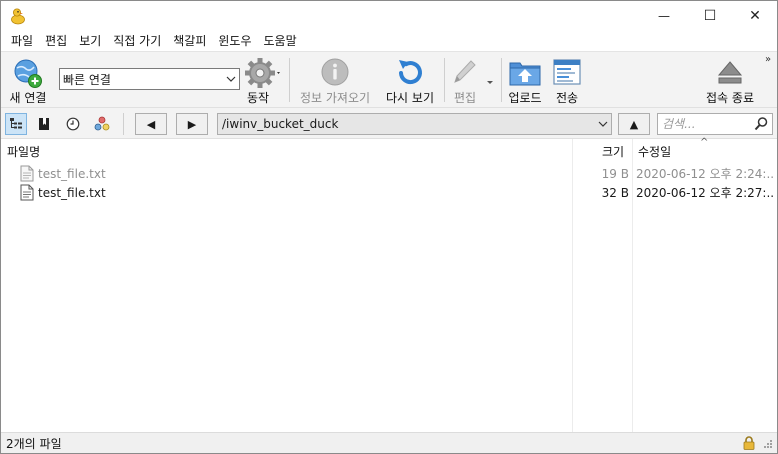 Image resolution: width=778 pixels, height=454 pixels. What do you see at coordinates (389, 41) in the screenshot?
I see `menu-bar: 파일 편집 보기 직접 가기 책갈피 윈도우 도움말` at bounding box center [389, 41].